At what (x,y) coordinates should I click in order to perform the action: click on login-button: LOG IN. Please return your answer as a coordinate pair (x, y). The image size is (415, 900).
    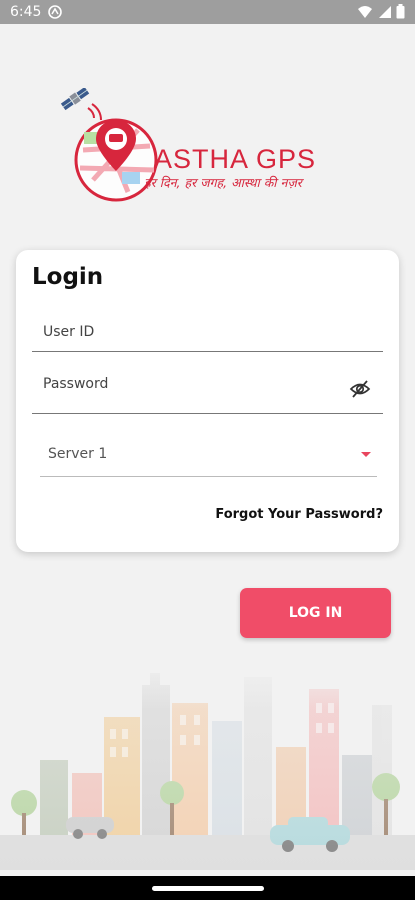
    Looking at the image, I should click on (315, 613).